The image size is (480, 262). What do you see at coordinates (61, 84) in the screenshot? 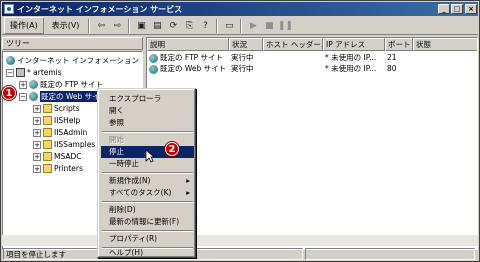
I see `tree-ftp-site: + 既定の FTP サイト` at bounding box center [61, 84].